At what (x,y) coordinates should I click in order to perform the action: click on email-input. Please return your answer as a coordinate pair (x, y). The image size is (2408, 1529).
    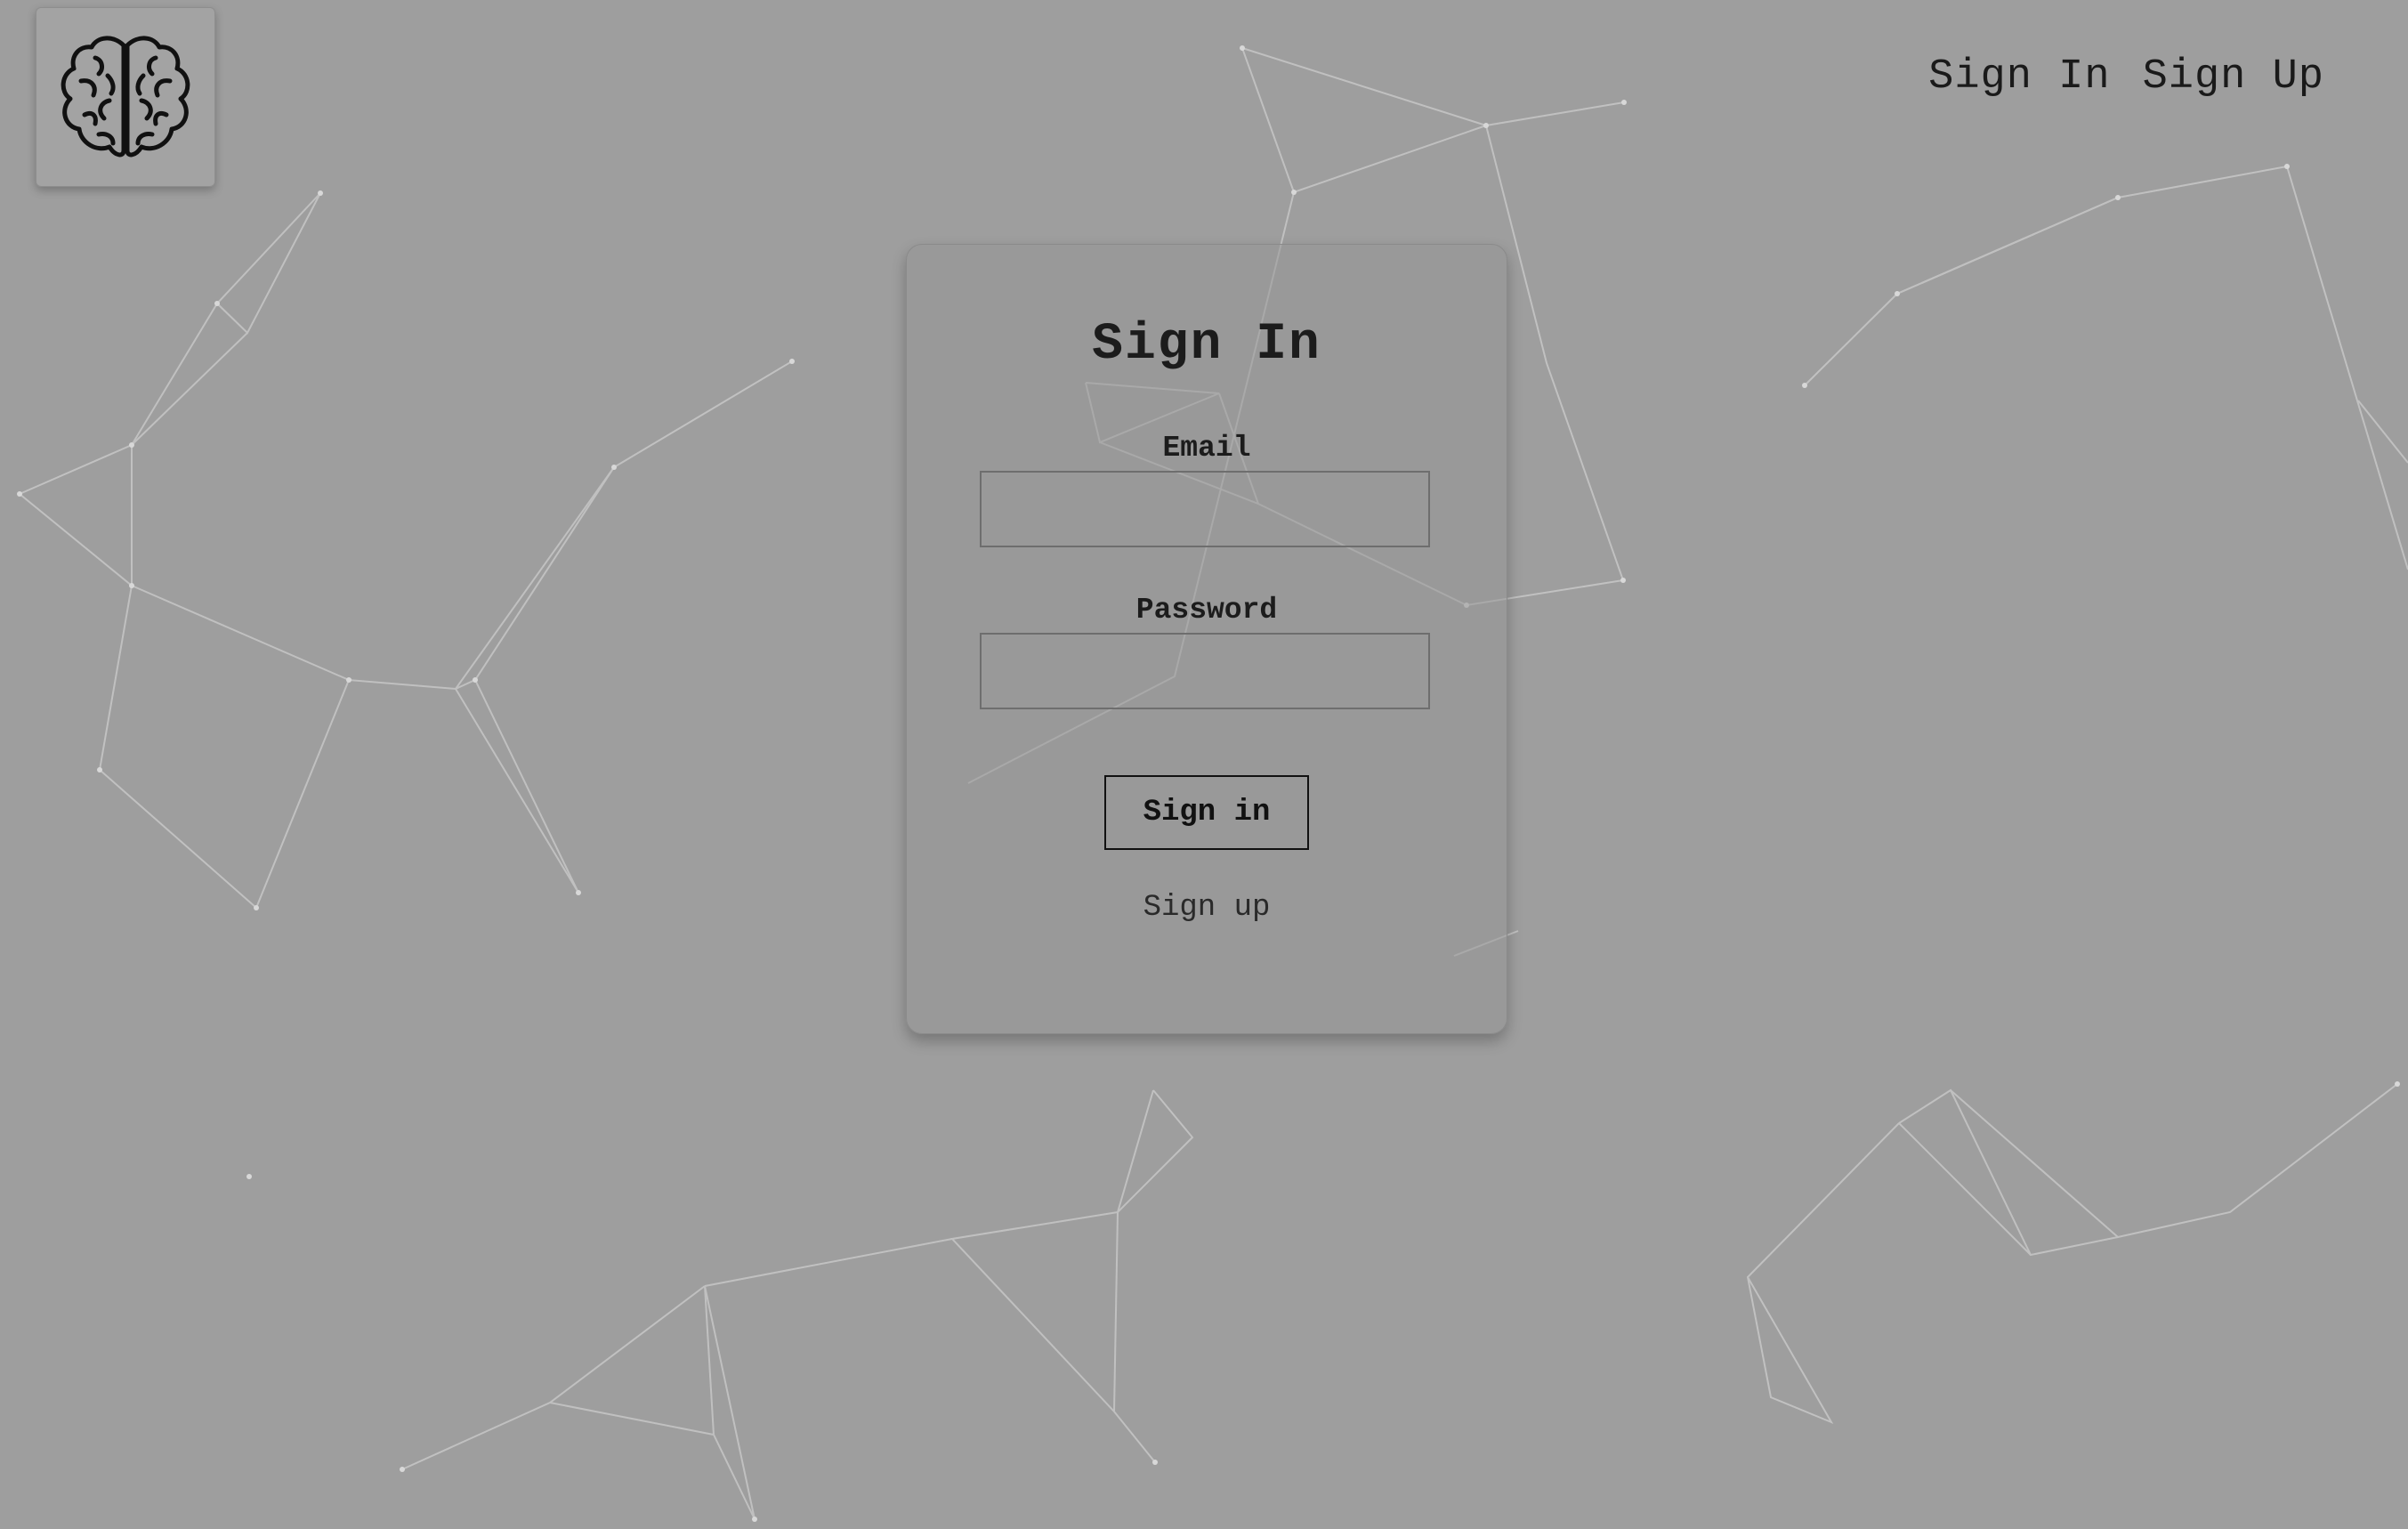
    Looking at the image, I should click on (1205, 509).